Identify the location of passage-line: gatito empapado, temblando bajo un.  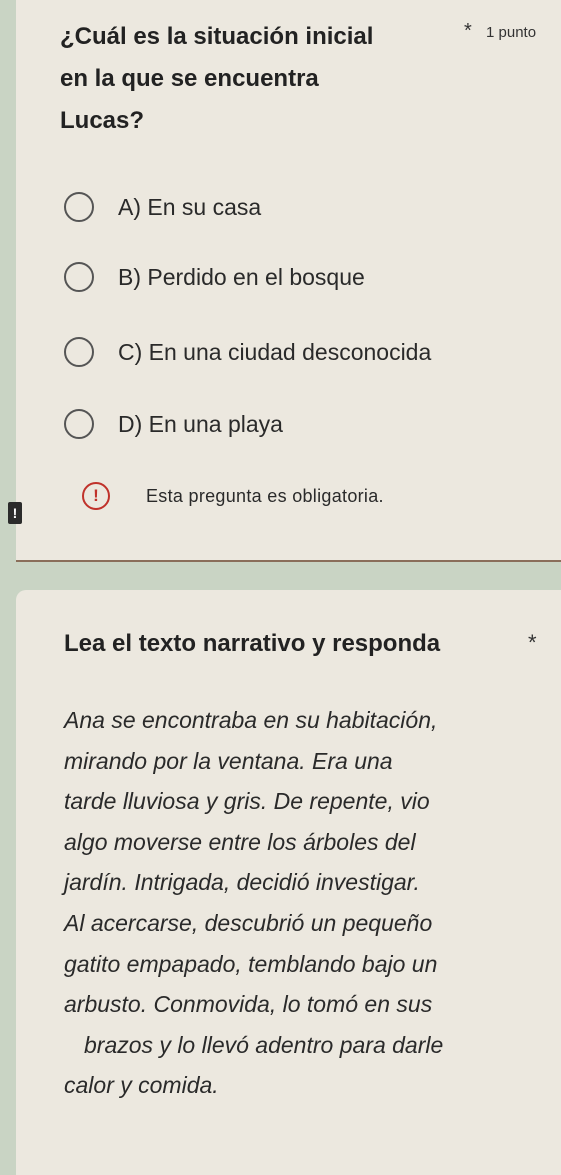
(251, 963).